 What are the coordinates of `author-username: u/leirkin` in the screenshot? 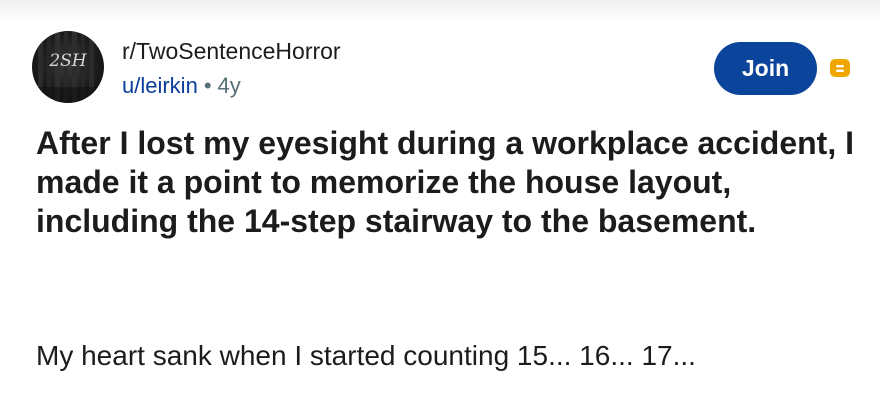 It's located at (160, 85).